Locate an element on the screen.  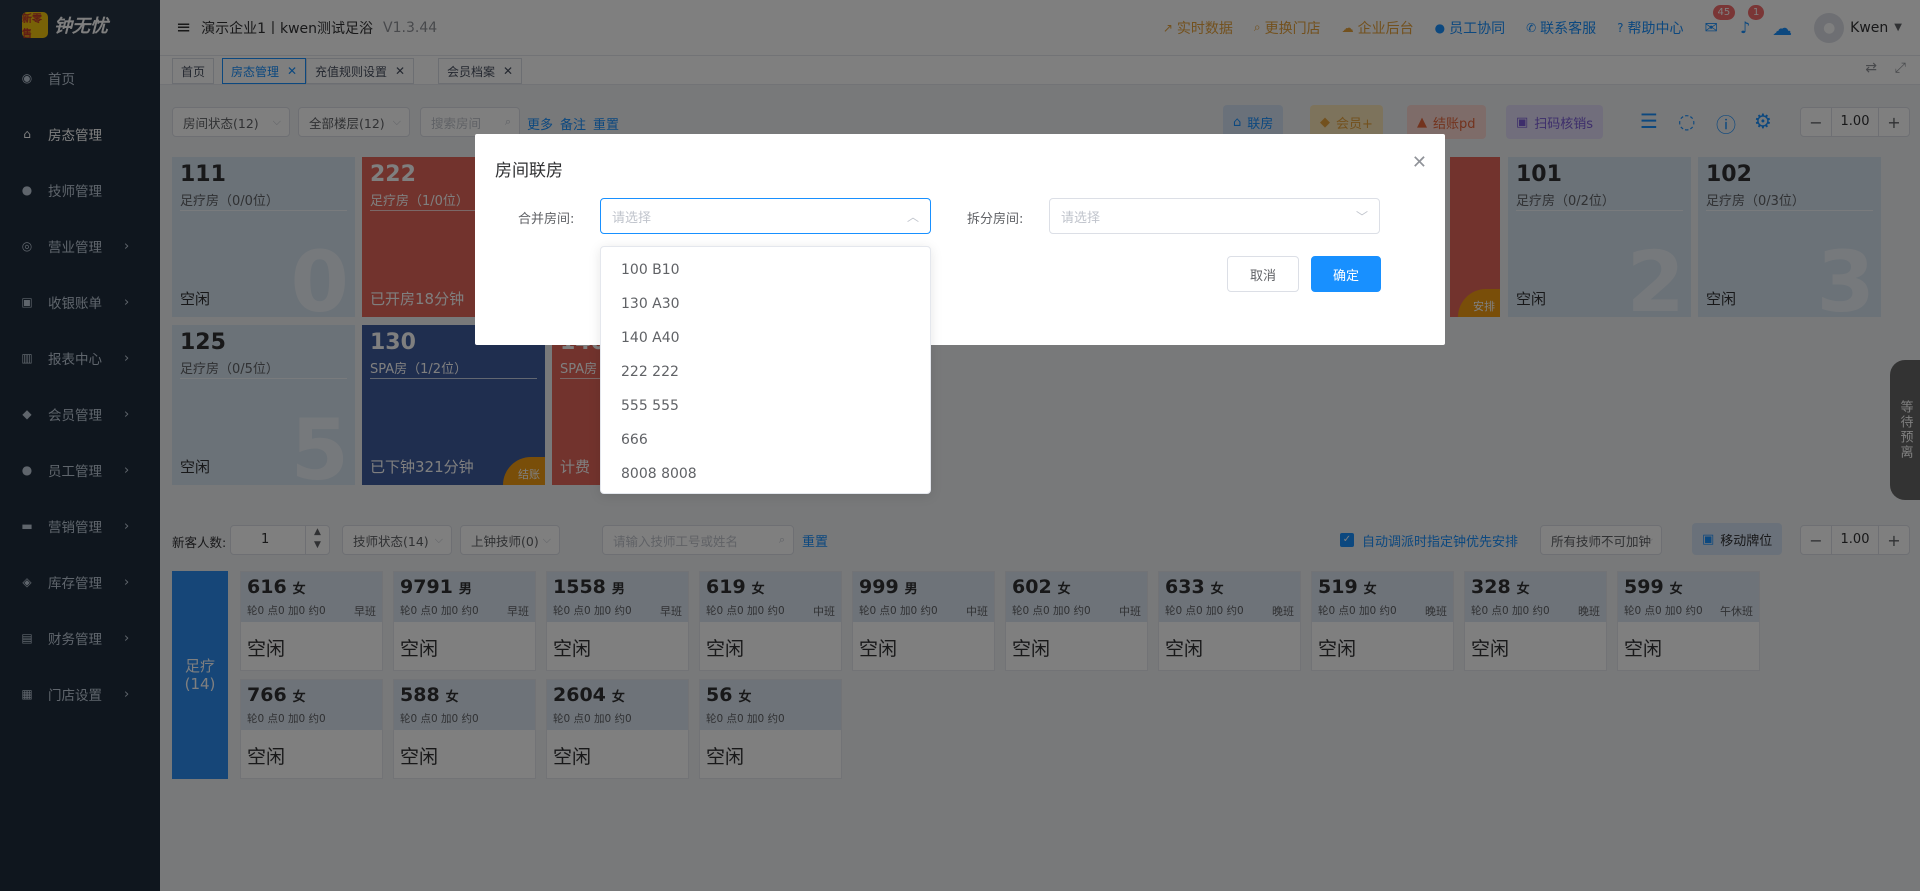
dropdown-option: 140 A40 is located at coordinates (765, 338).